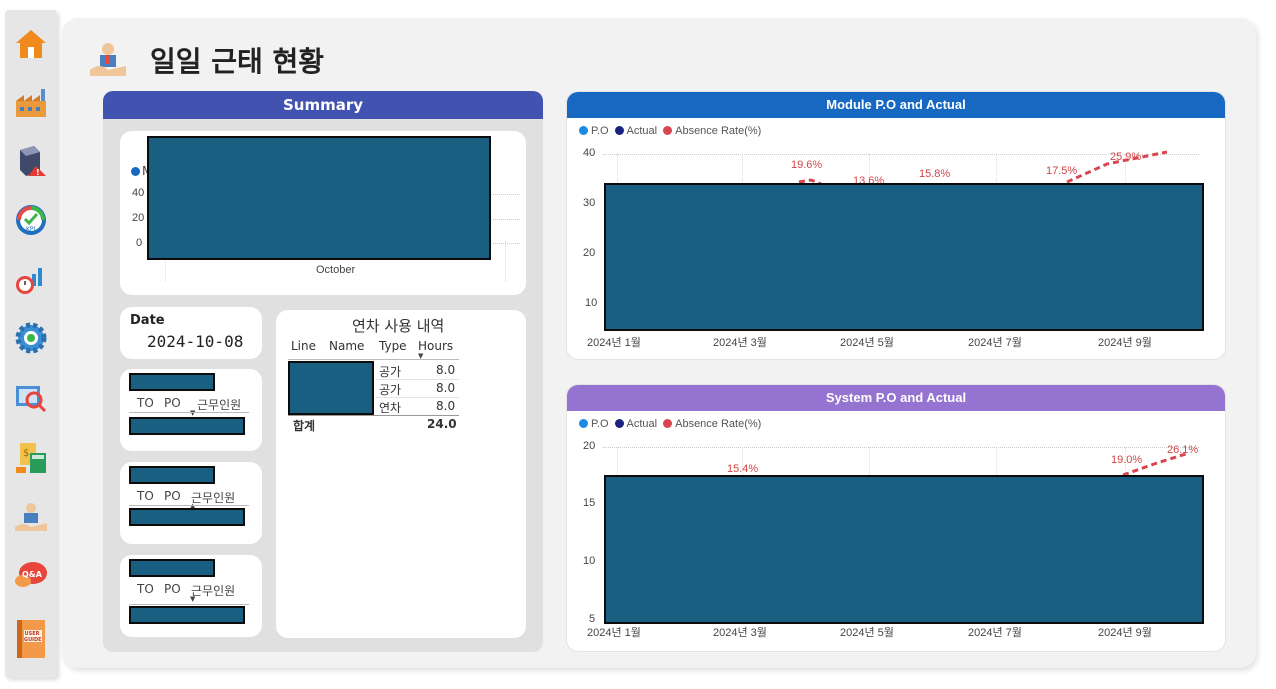 The width and height of the screenshot is (1276, 689). What do you see at coordinates (346, 346) in the screenshot?
I see `col-header-name: Name` at bounding box center [346, 346].